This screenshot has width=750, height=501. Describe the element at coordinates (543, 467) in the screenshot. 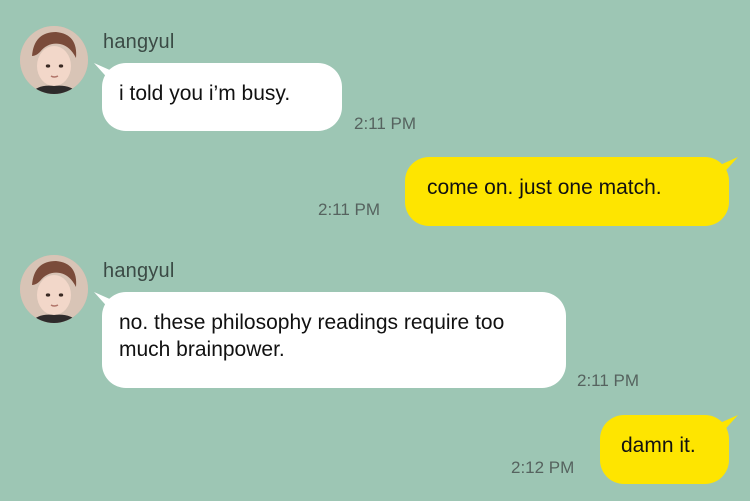

I see `message-timestamp: 2:12 PM` at that location.